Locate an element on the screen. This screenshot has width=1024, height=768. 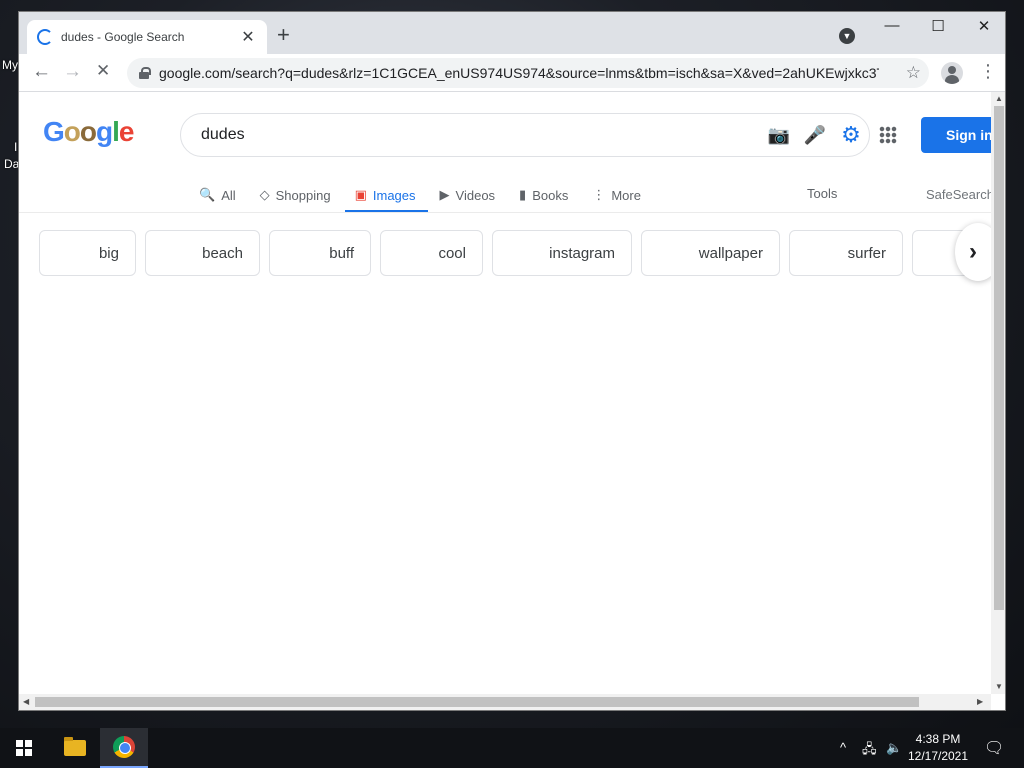
safesearch-button: SafeSearch is located at coordinates (958, 194).